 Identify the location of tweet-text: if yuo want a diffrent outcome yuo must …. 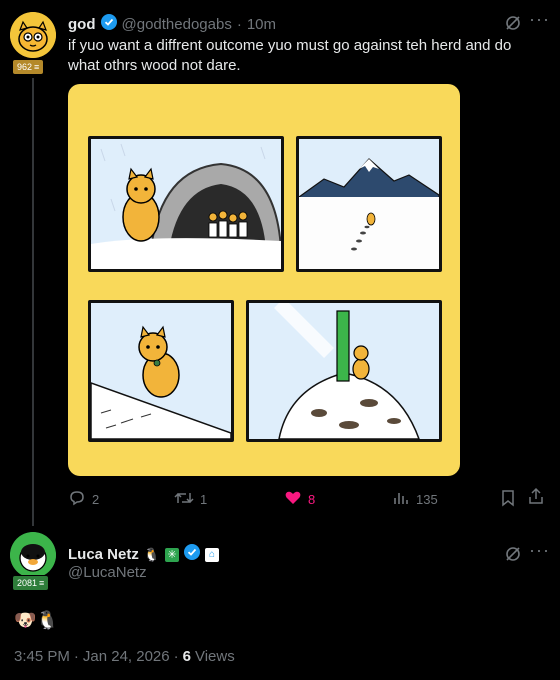
(290, 55).